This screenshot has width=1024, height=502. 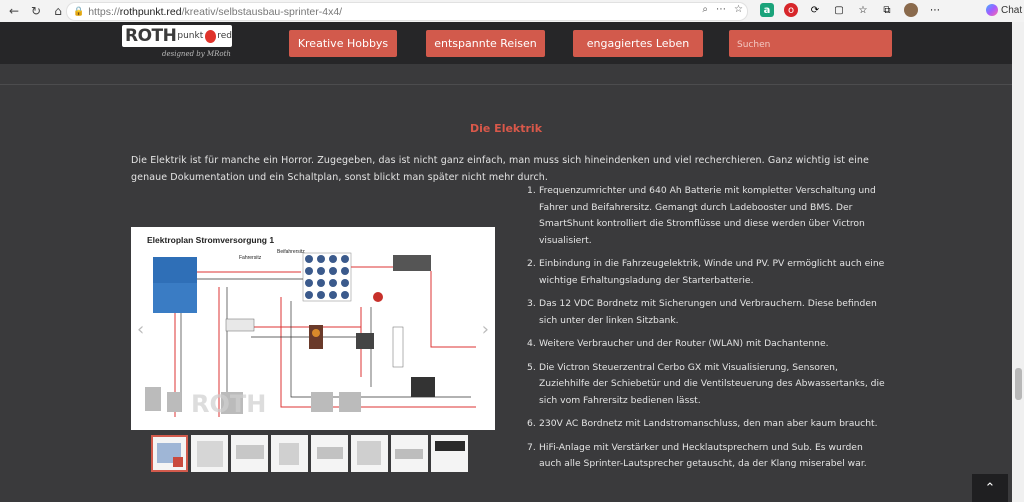 I want to click on refresh-extension-icon: ⟳, so click(x=815, y=10).